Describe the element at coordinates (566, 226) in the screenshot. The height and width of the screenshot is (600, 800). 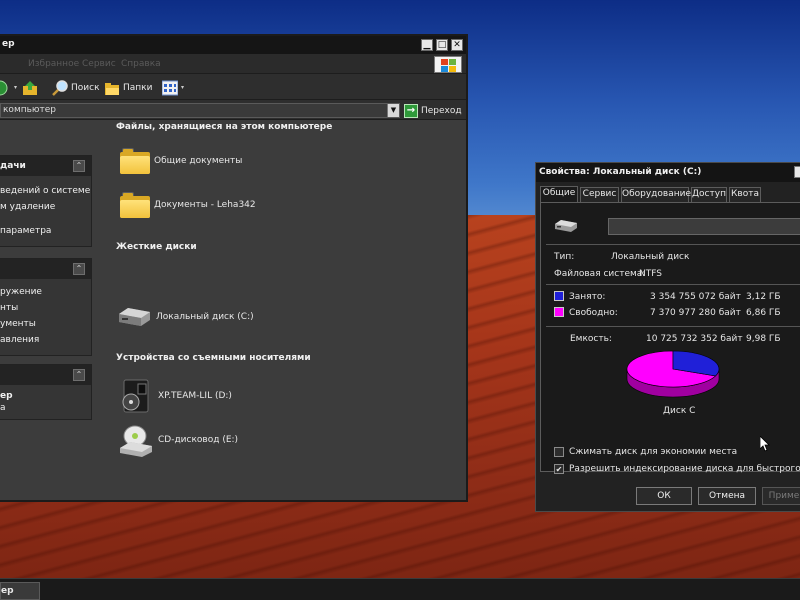
I see `drive-icon` at that location.